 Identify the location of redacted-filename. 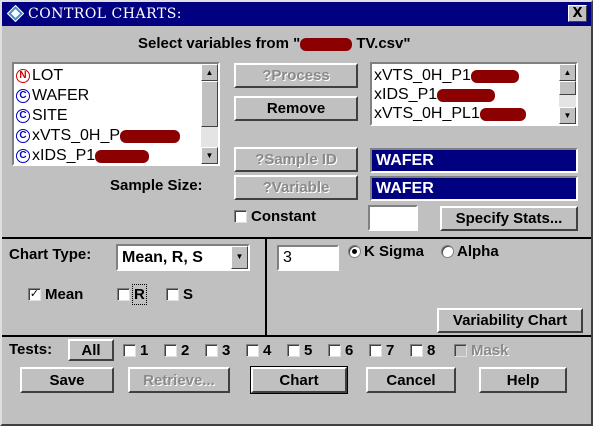
(326, 44).